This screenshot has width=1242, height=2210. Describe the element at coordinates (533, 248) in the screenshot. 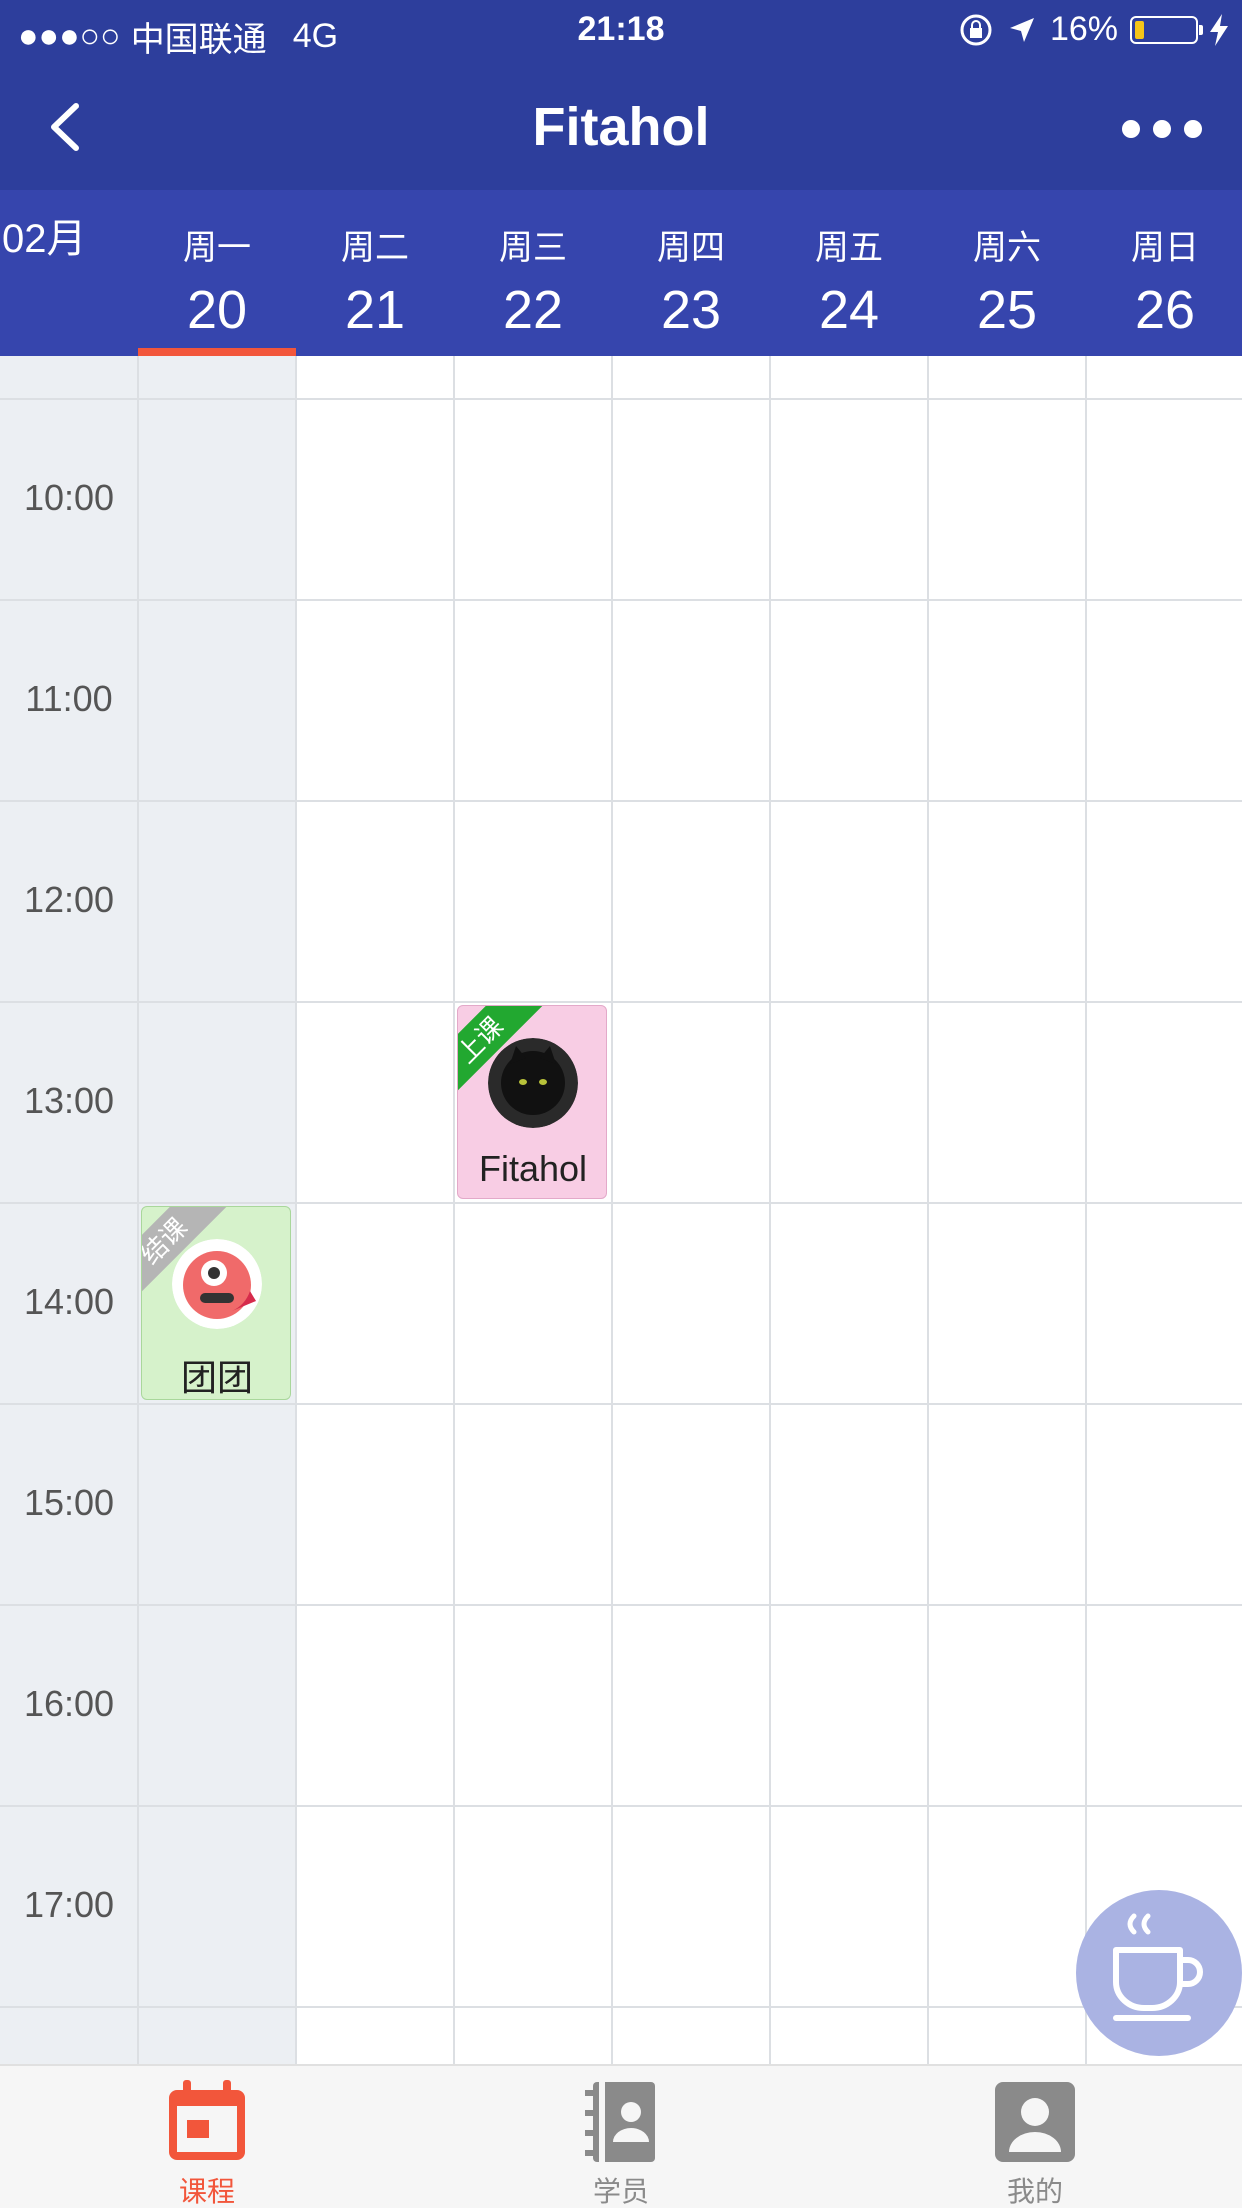

I see `weekday-label: 周三` at that location.